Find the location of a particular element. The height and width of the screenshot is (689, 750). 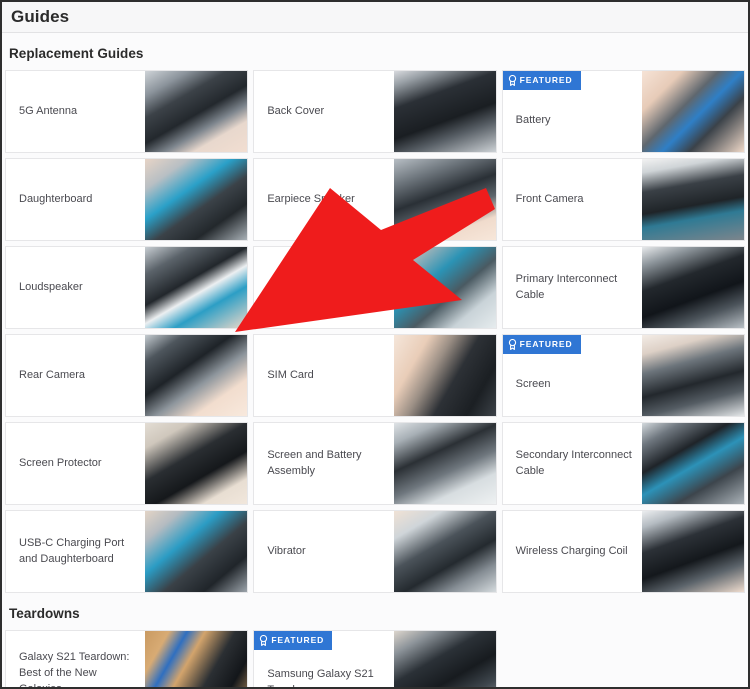

page-header: Guides is located at coordinates (375, 17).